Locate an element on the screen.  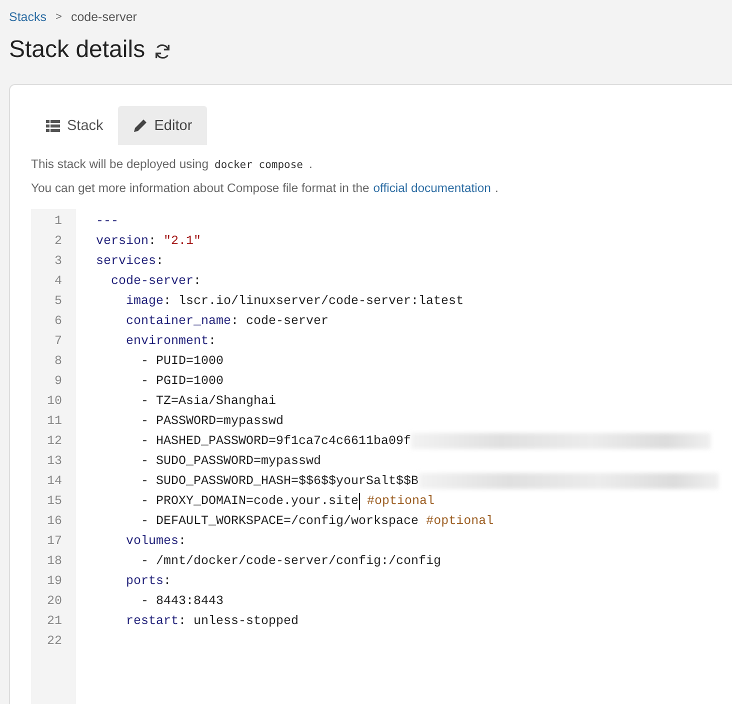
line-number: 14 is located at coordinates (54, 481).